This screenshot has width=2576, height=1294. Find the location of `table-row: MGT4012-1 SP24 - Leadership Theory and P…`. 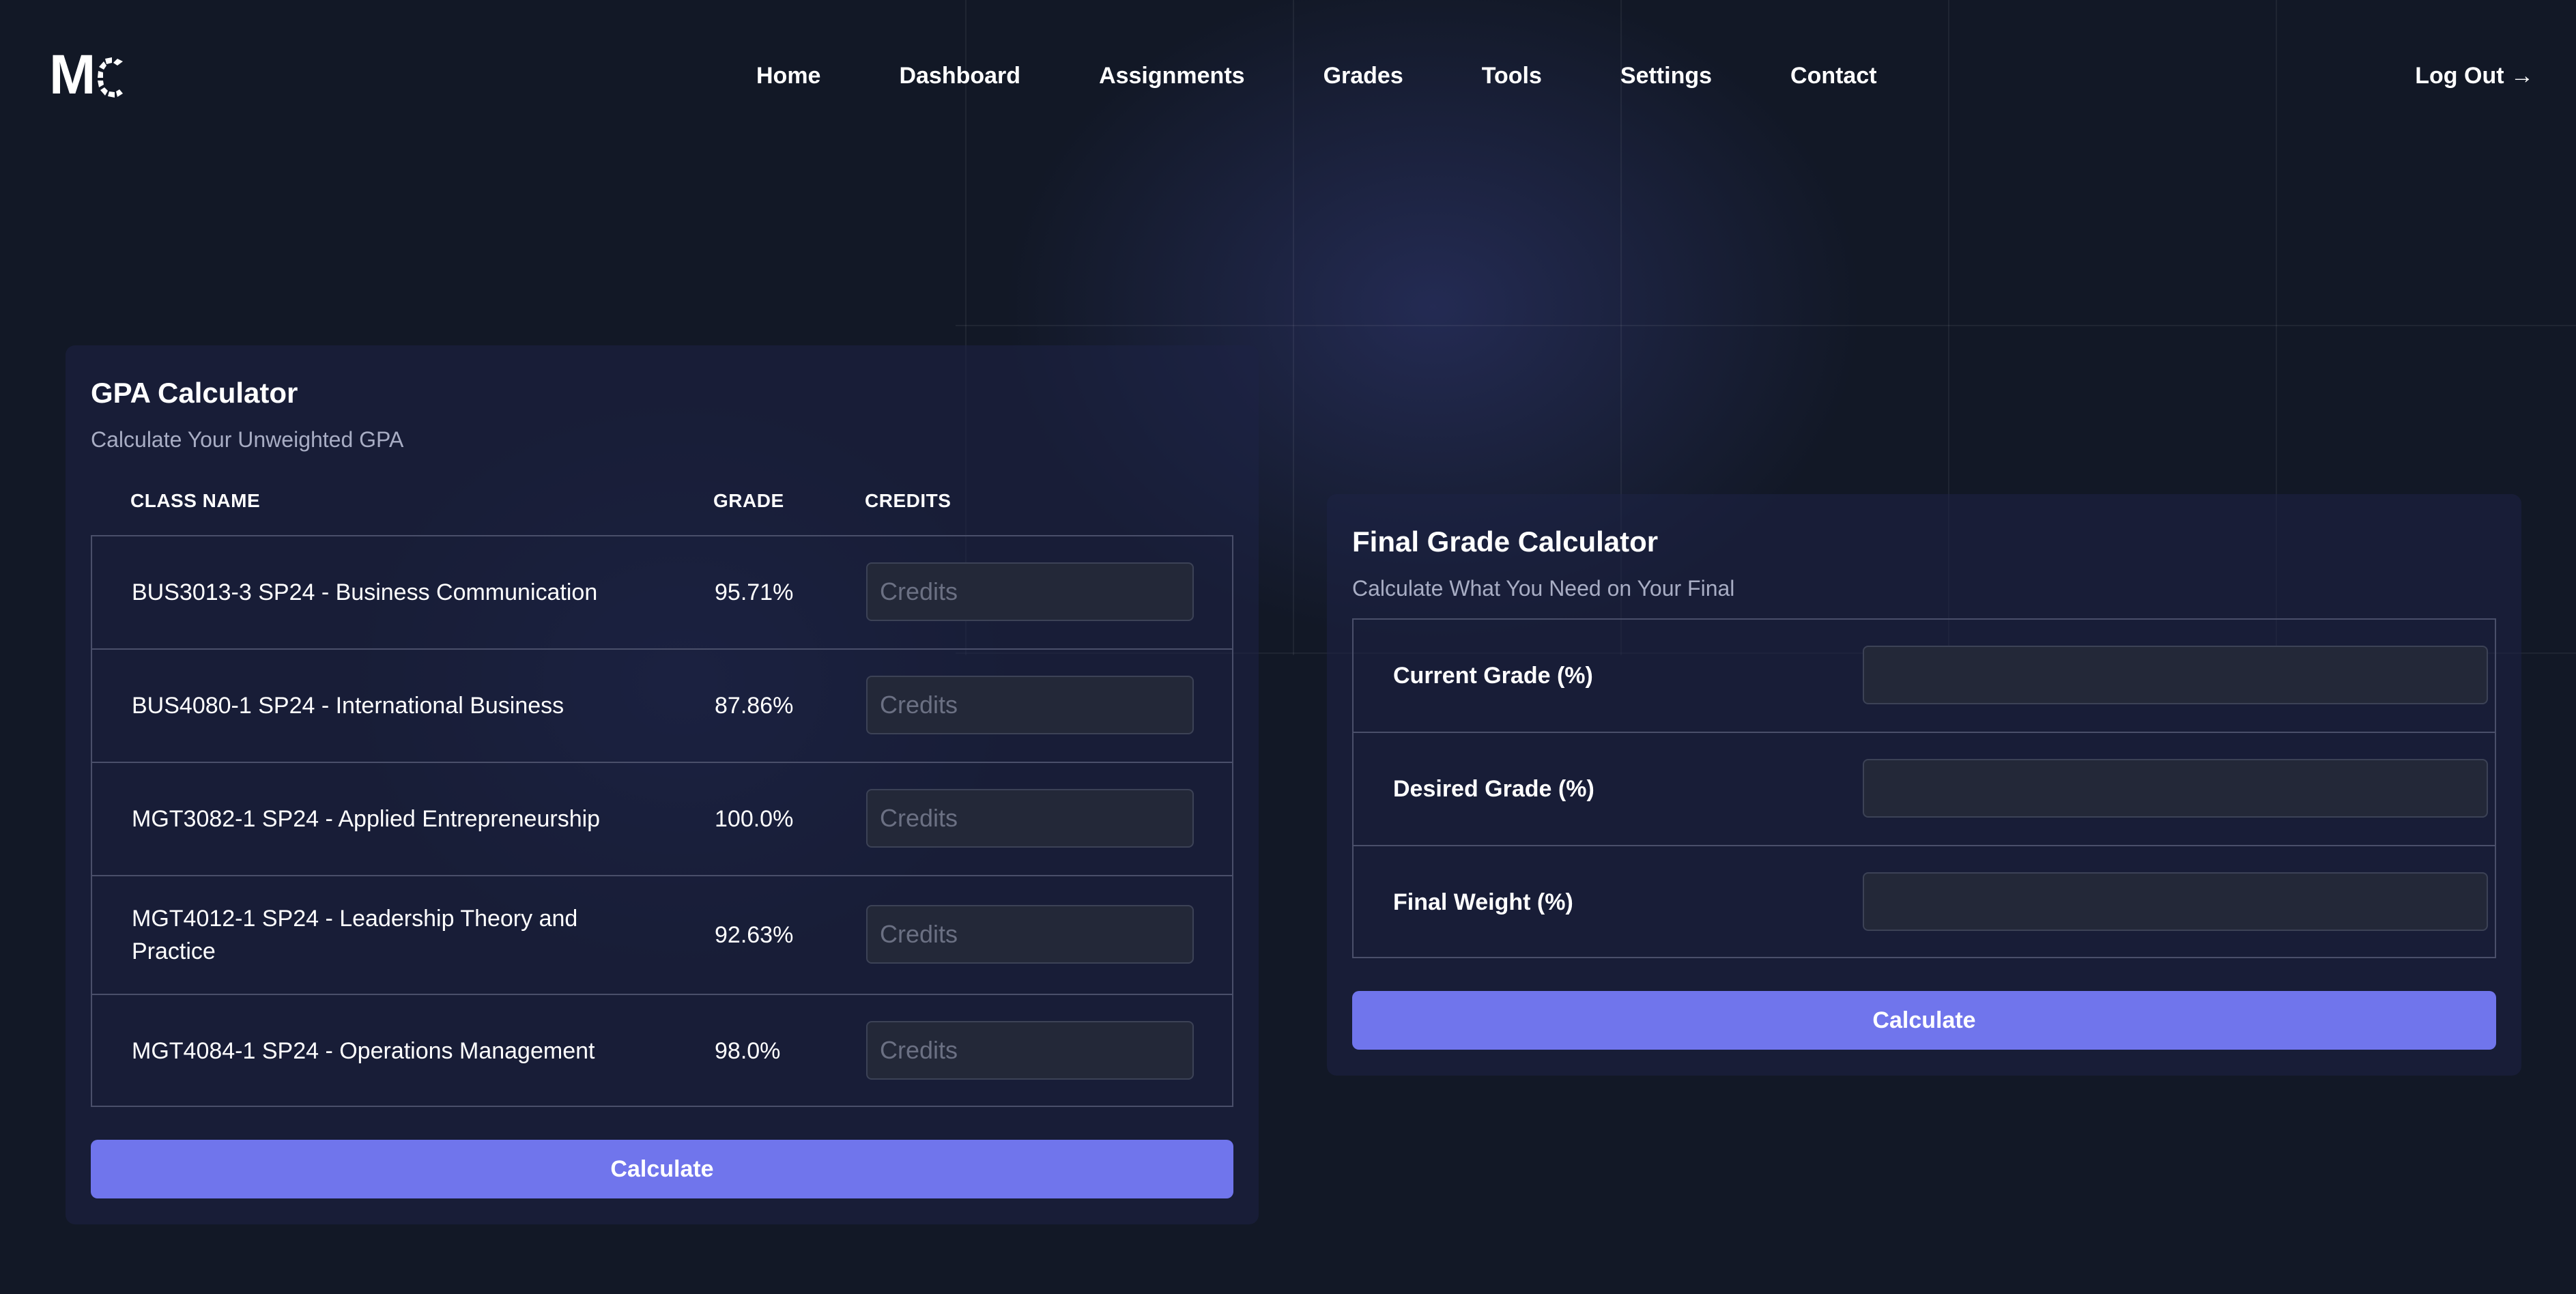

table-row: MGT4012-1 SP24 - Leadership Theory and P… is located at coordinates (662, 936).